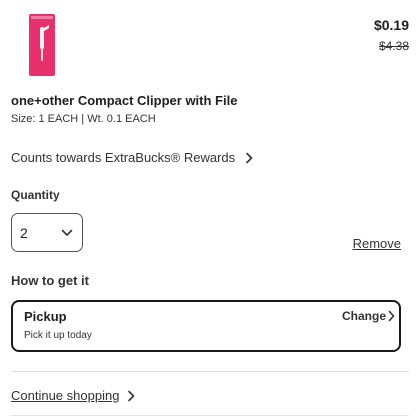  Describe the element at coordinates (24, 232) in the screenshot. I see `quantity-value: 2` at that location.